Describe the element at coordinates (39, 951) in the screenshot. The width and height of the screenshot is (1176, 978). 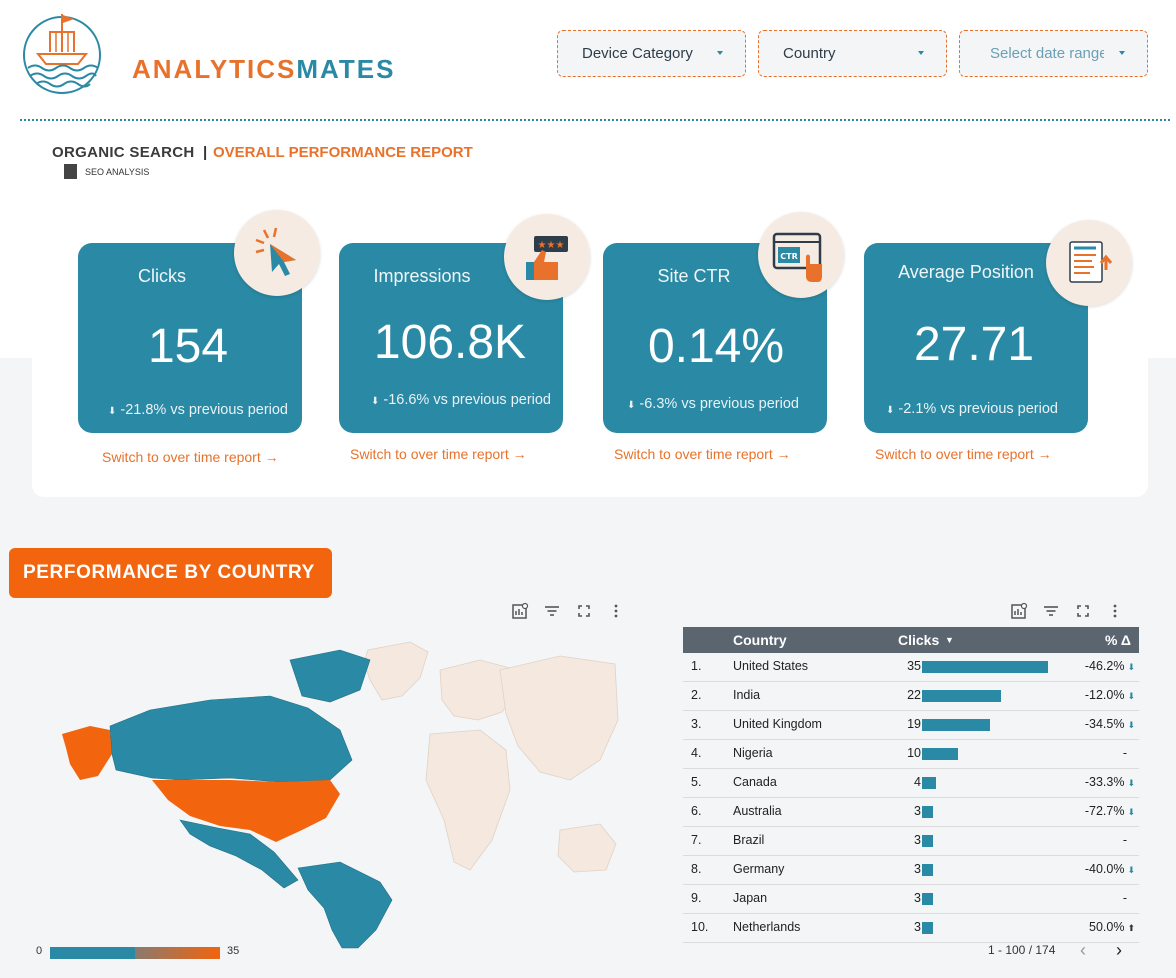
I see `legend-min-label: 0` at that location.